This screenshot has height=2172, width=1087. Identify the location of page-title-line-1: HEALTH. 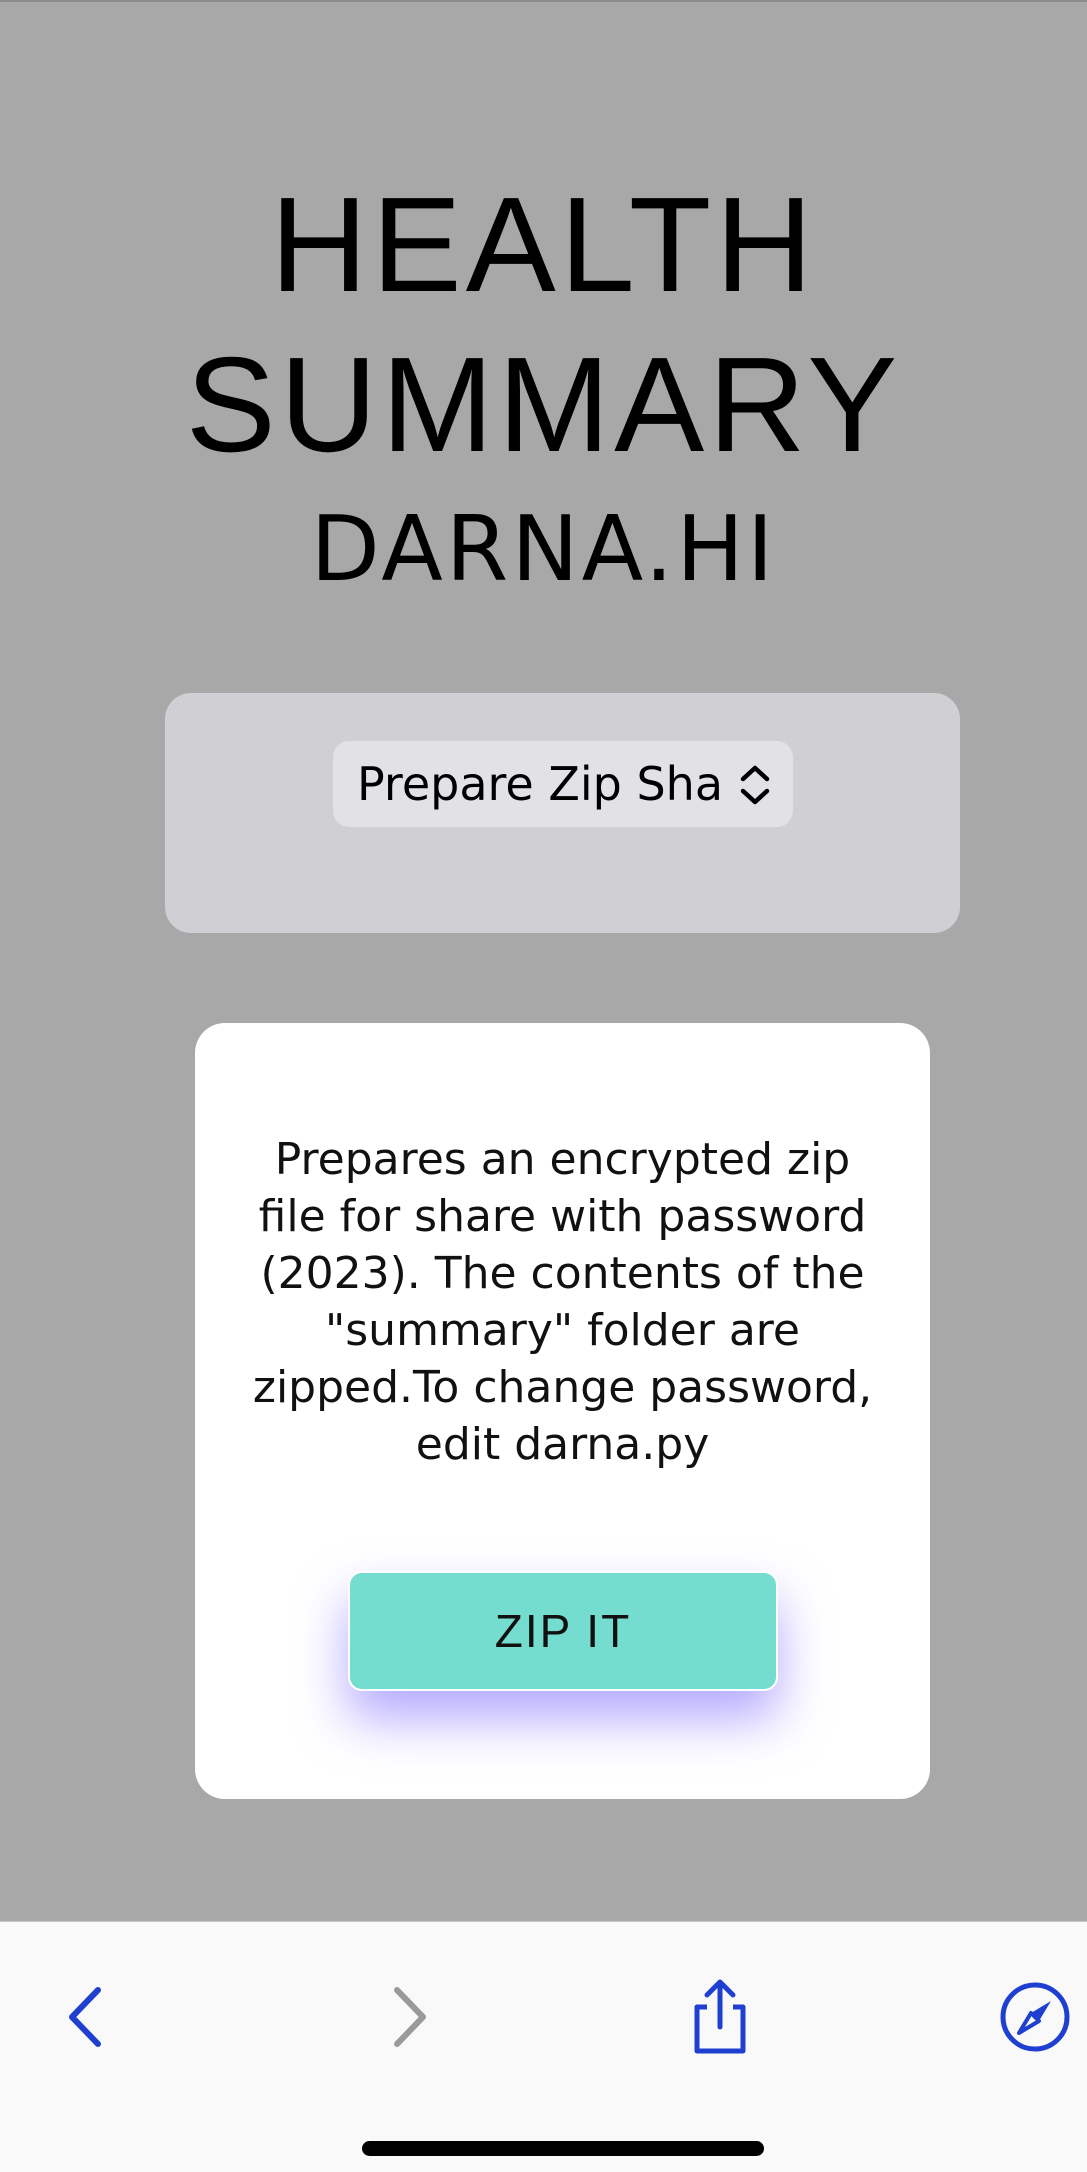
(543, 244).